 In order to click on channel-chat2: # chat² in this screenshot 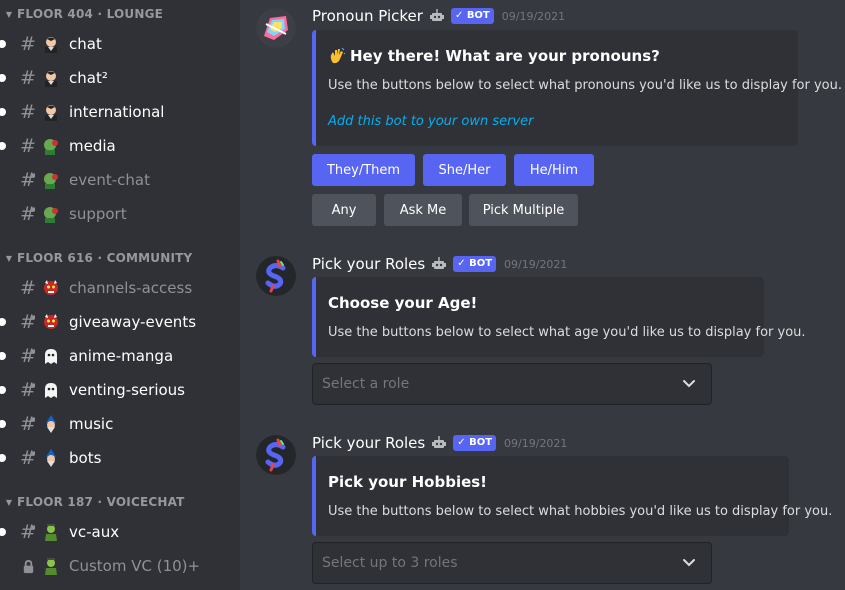, I will do `click(116, 78)`.